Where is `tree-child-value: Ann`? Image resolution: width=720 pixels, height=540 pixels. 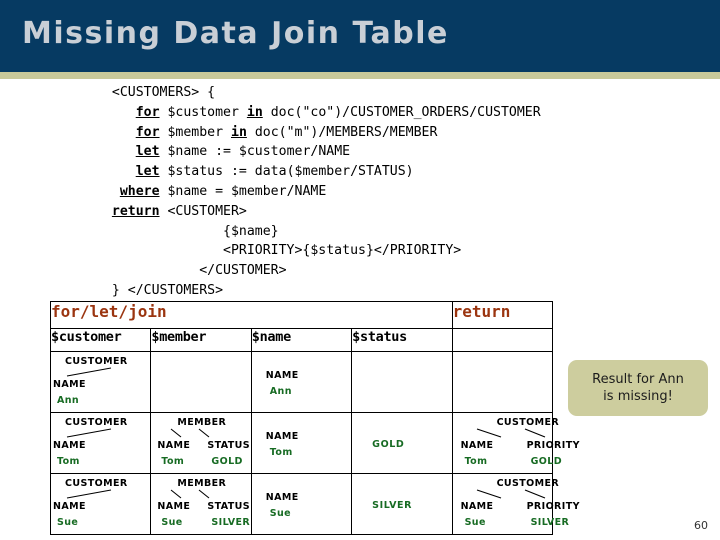 tree-child-value: Ann is located at coordinates (68, 400).